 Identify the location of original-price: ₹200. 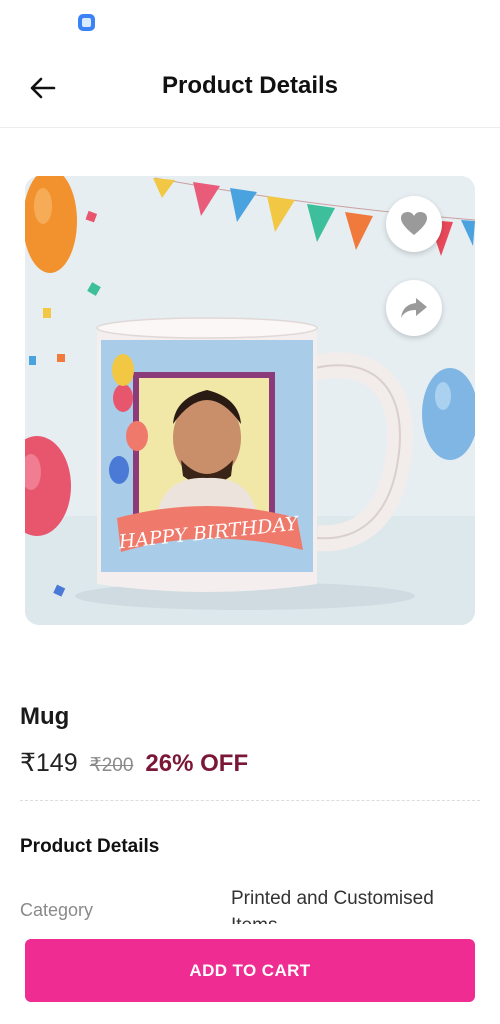
(111, 765).